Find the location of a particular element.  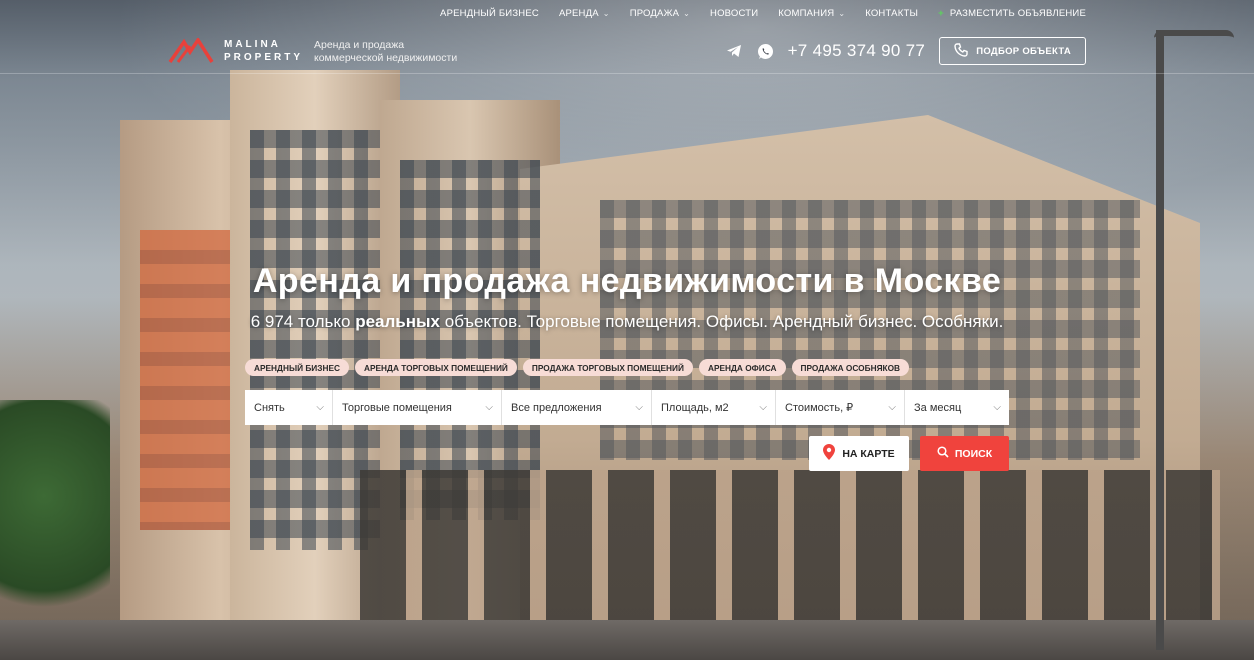

price-select: Стоимость, ₽ ⌵ is located at coordinates (840, 407).